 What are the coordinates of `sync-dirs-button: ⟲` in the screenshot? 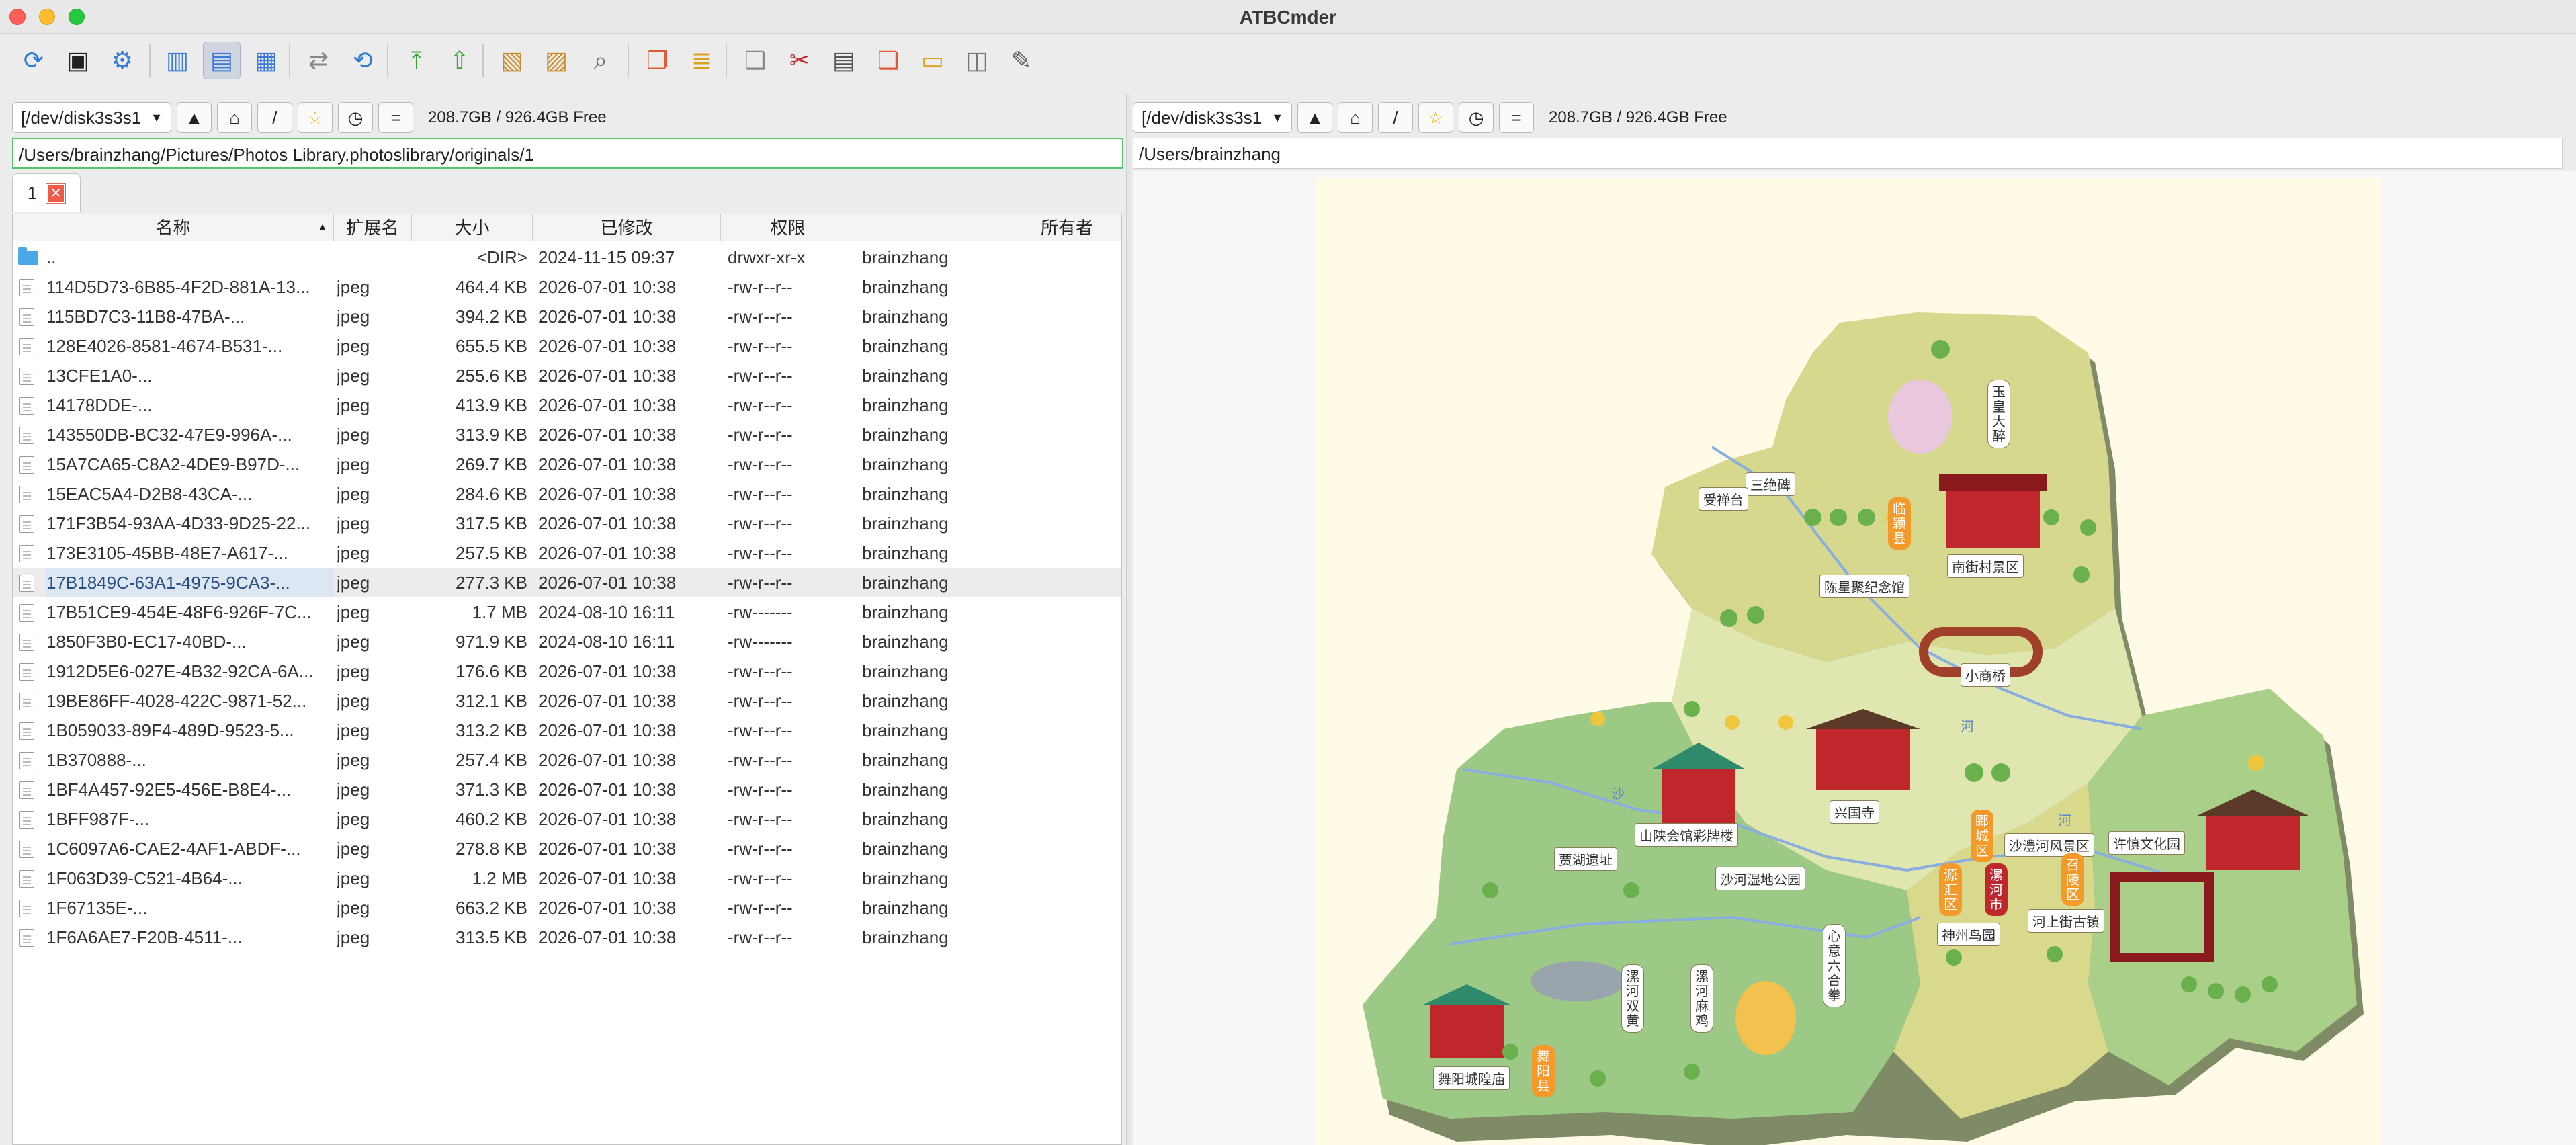 It's located at (363, 60).